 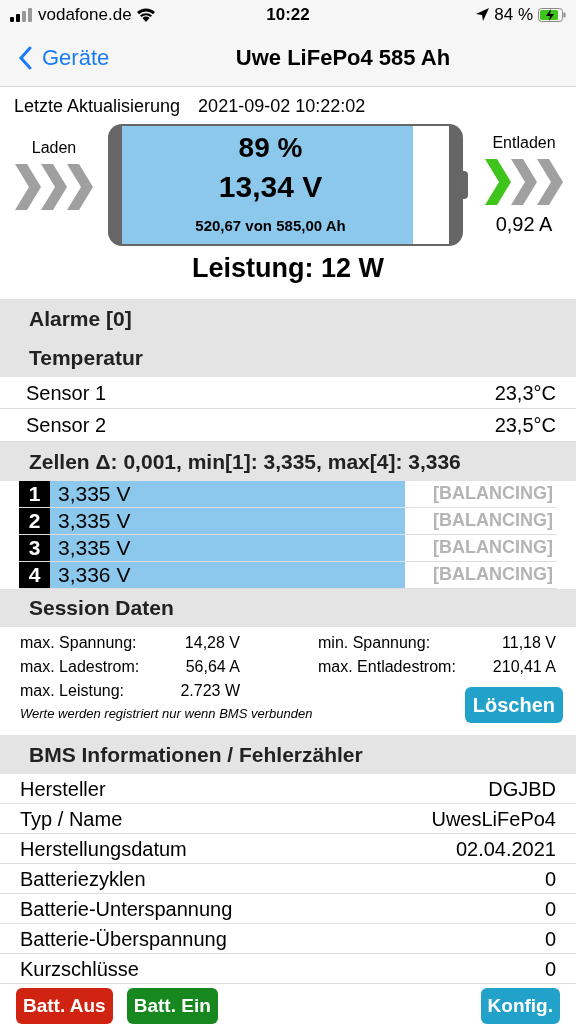 I want to click on stat-label: max. Spannung:, so click(x=78, y=643).